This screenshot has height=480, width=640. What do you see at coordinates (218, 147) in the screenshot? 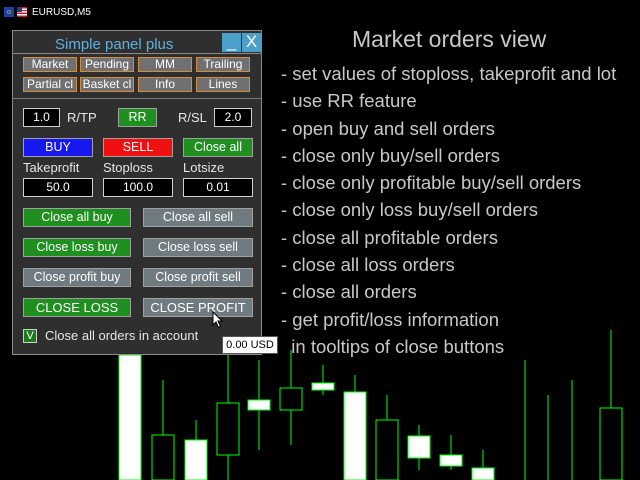
I see `close-all-button: Close all` at bounding box center [218, 147].